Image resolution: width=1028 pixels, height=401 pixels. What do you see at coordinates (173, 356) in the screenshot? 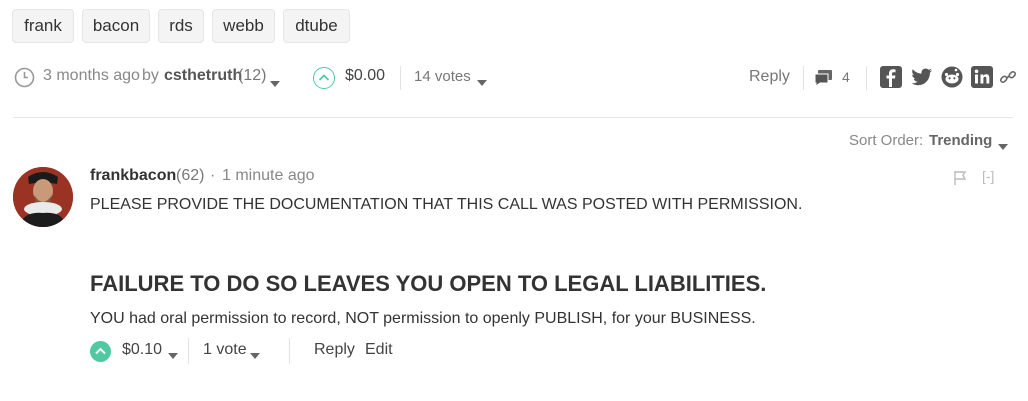
I see `payout-dropdown-caret` at bounding box center [173, 356].